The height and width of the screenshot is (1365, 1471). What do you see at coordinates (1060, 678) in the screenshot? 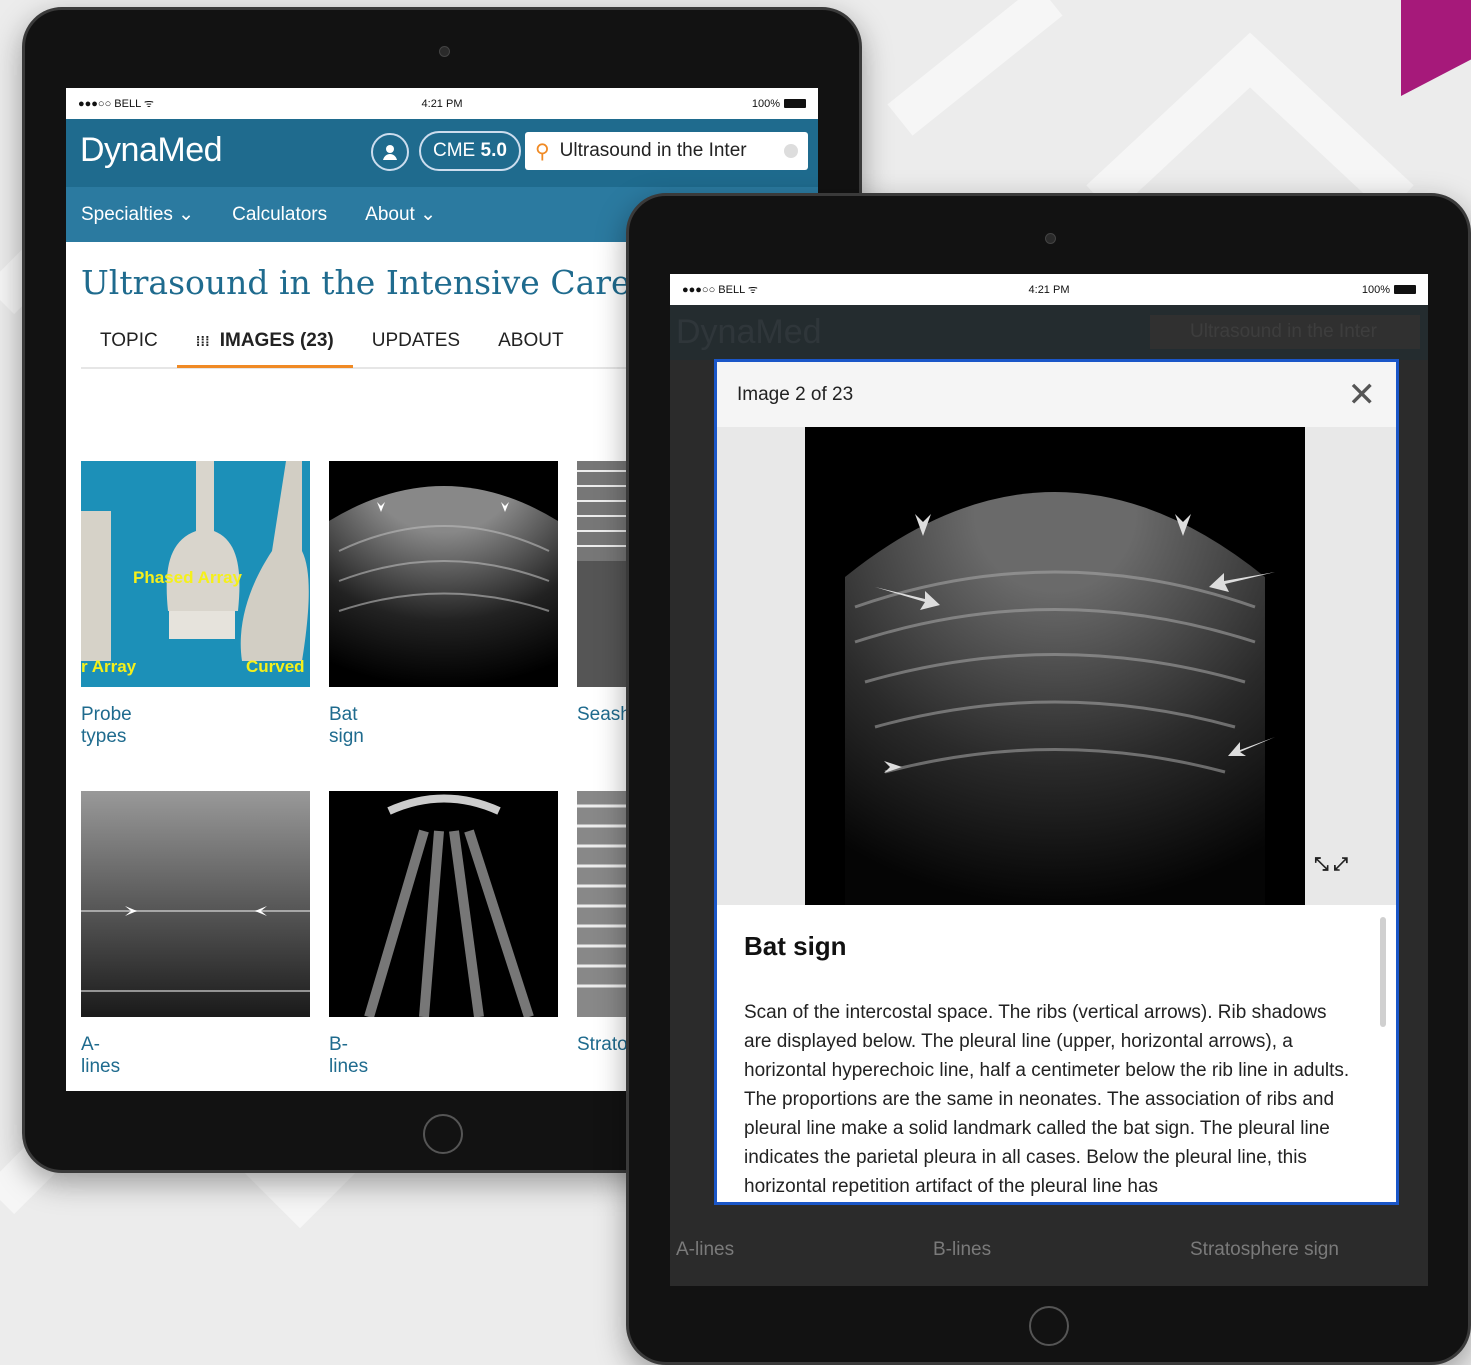
I see `ultrasound-bat-sign-large` at bounding box center [1060, 678].